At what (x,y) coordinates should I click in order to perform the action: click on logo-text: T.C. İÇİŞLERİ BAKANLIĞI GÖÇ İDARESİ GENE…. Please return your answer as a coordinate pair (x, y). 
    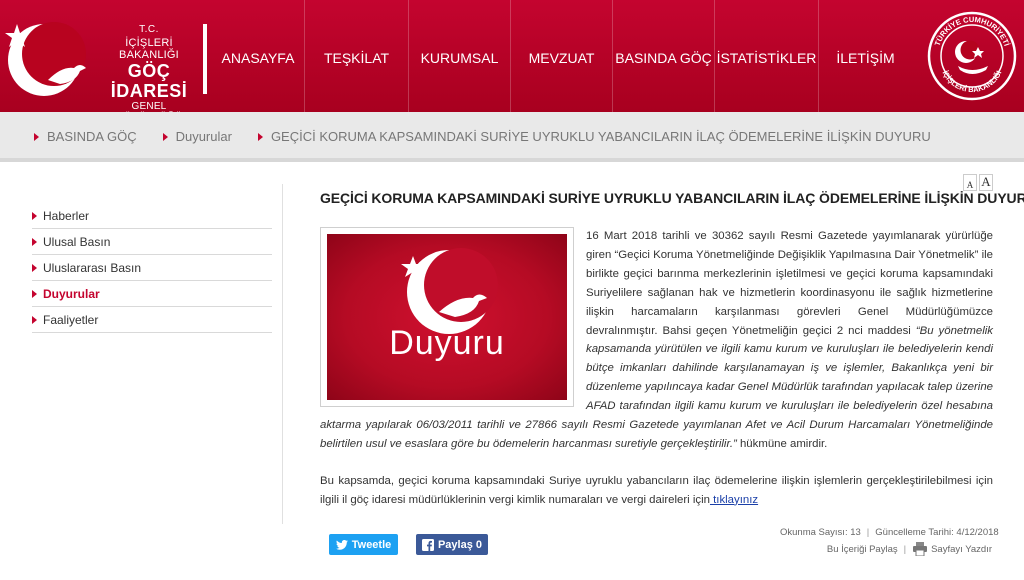
    Looking at the image, I should click on (149, 73).